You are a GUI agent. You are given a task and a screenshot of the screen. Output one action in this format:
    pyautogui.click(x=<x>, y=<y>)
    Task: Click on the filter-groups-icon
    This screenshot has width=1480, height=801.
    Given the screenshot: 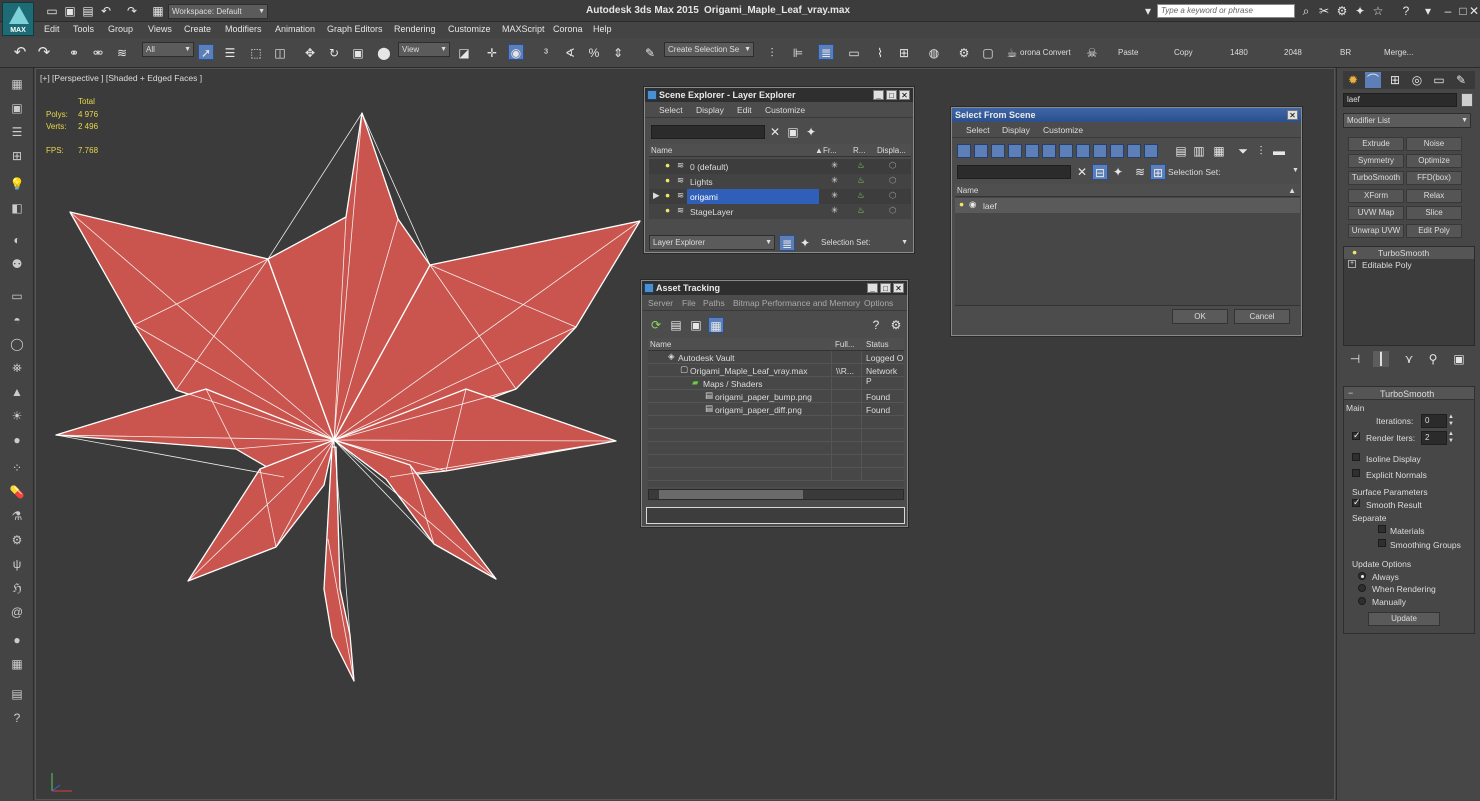 What is the action you would take?
    pyautogui.click(x=1066, y=151)
    